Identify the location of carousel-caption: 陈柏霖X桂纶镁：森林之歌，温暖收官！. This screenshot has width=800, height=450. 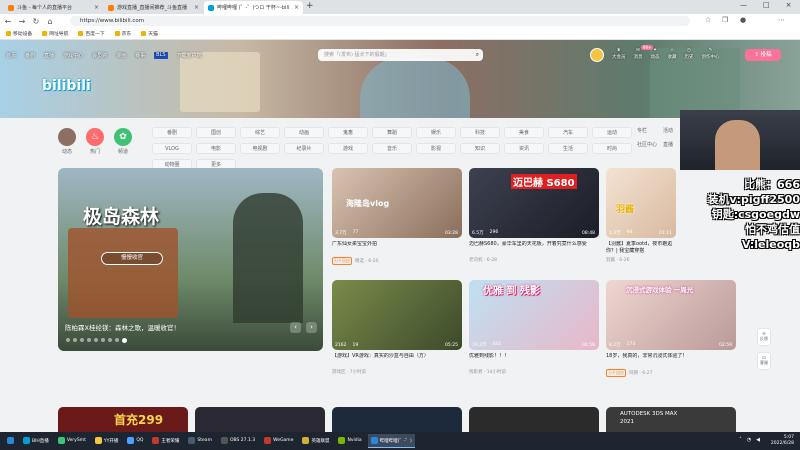
(122, 327).